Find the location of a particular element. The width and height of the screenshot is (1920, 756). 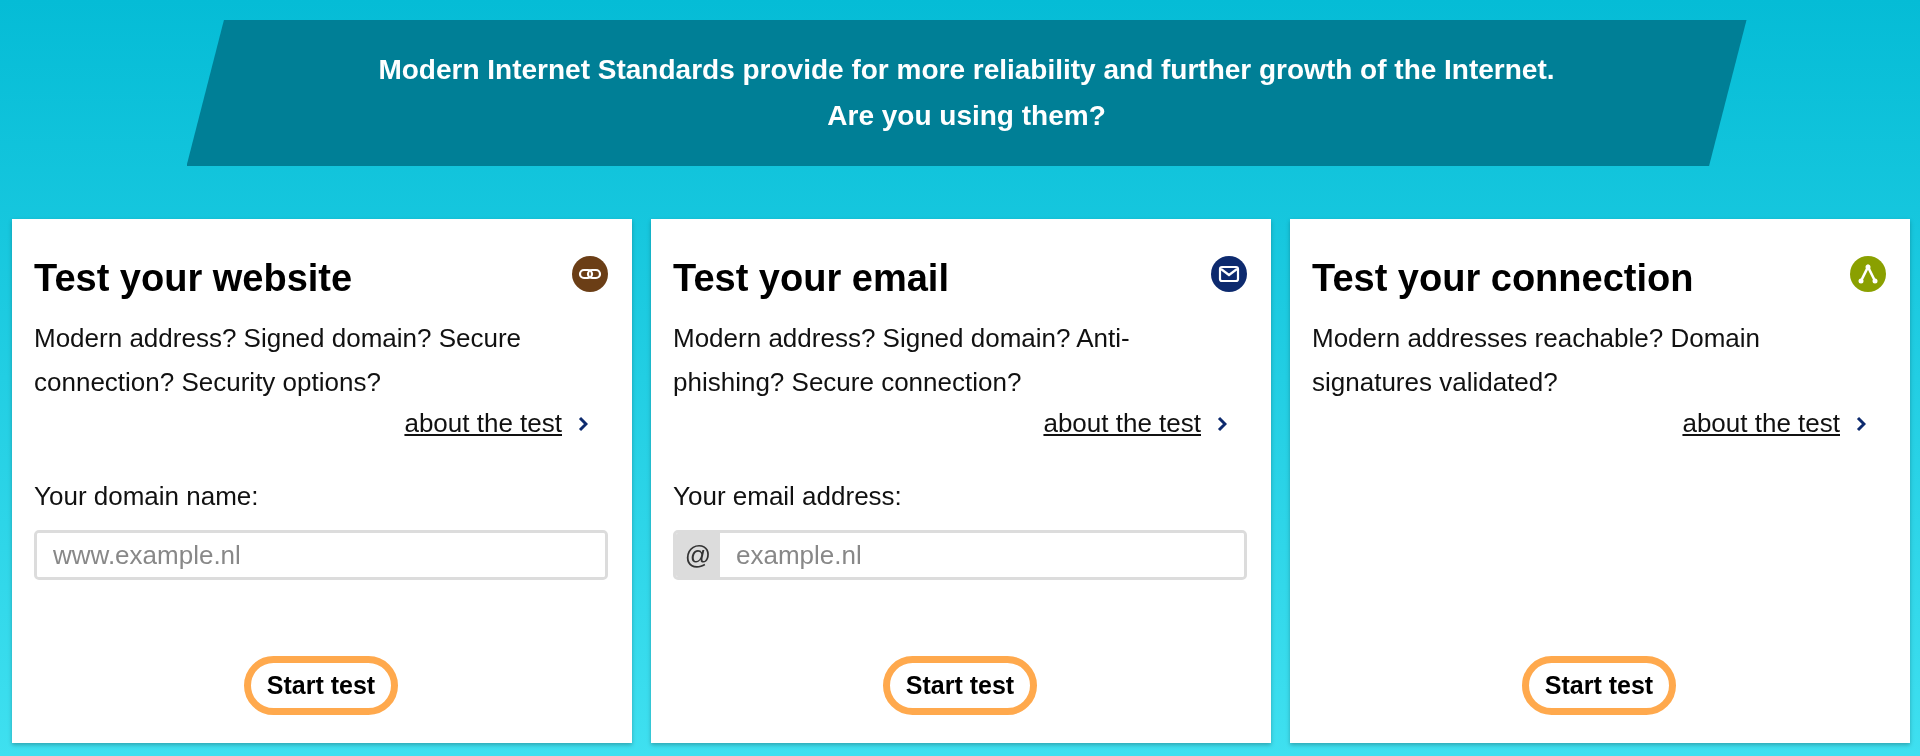

card-description: Modern address? Signed domain? Secure connection? Security options? is located at coordinates (278, 360).